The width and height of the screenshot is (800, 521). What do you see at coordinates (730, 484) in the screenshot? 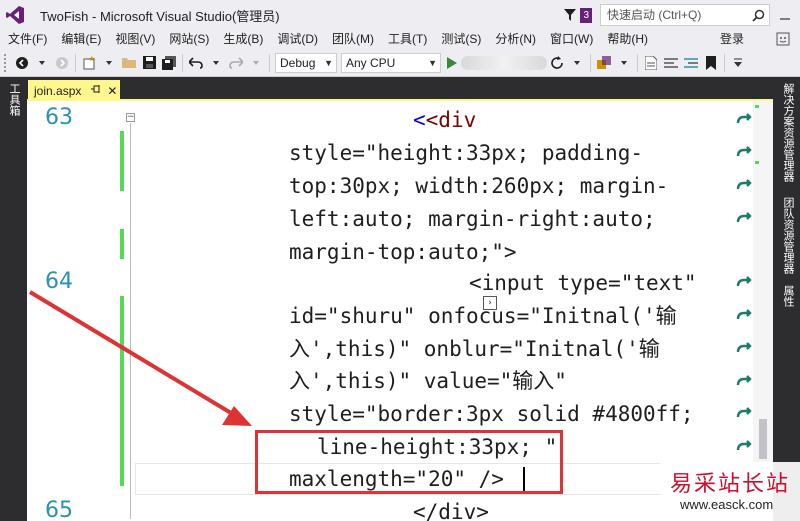
I see `watermark-text: 易采站长站` at bounding box center [730, 484].